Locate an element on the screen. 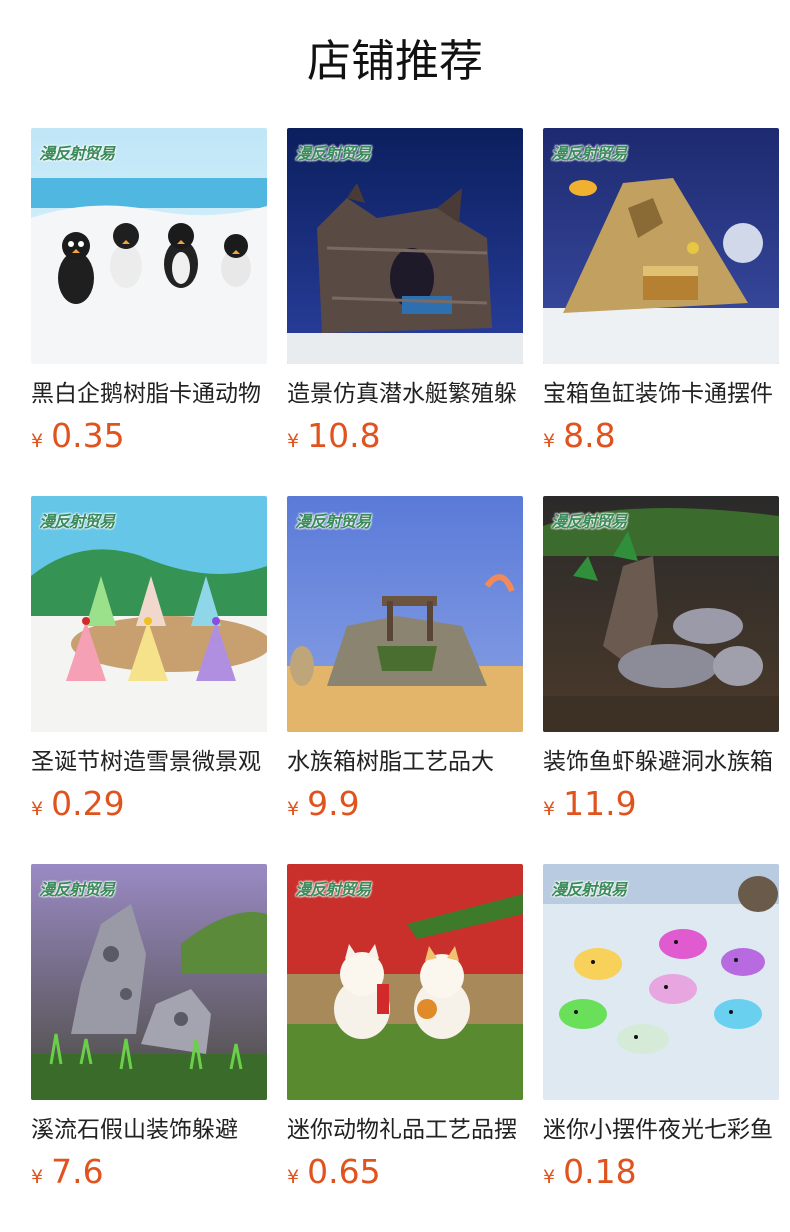 The width and height of the screenshot is (790, 1232). price-amount: 7.6 is located at coordinates (77, 1171).